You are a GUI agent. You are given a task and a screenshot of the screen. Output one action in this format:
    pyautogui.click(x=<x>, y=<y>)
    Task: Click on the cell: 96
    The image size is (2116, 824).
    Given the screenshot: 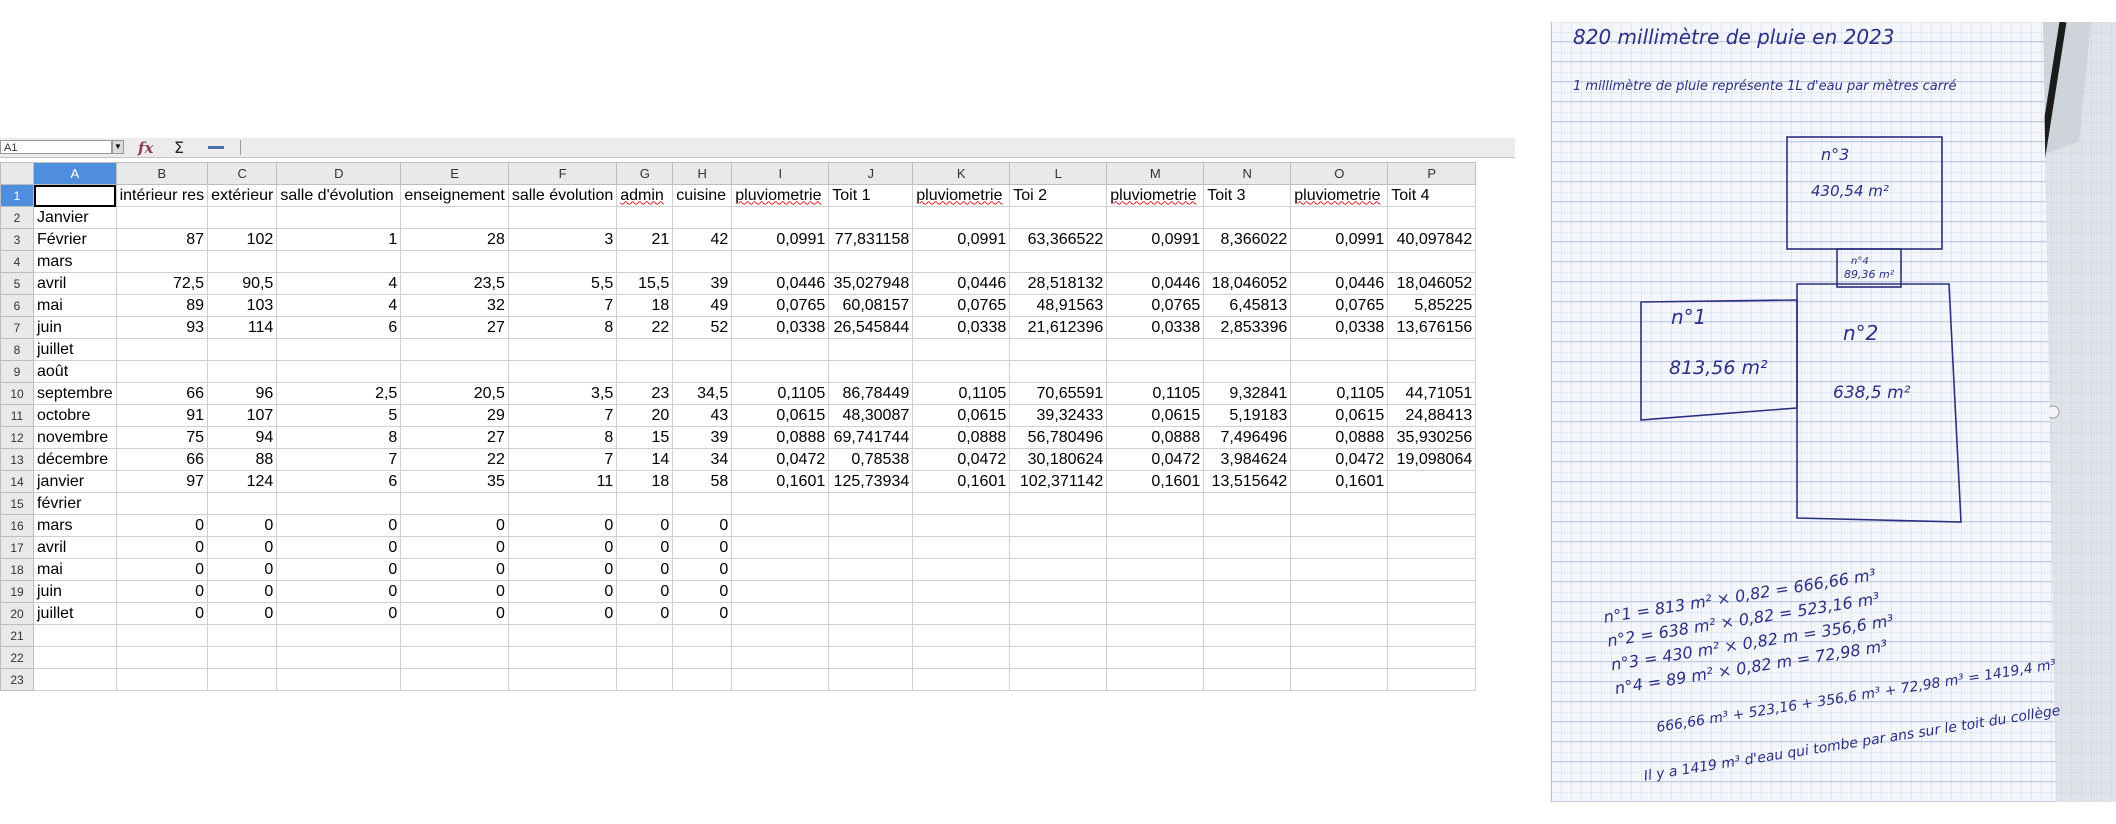 What is the action you would take?
    pyautogui.click(x=242, y=393)
    